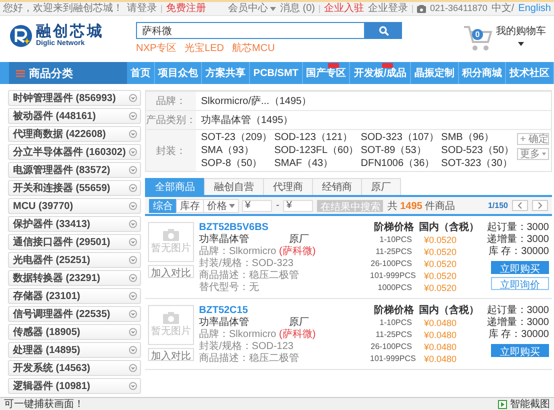 This screenshot has height=410, width=554. I want to click on phone-number: 021-36411870, so click(459, 8).